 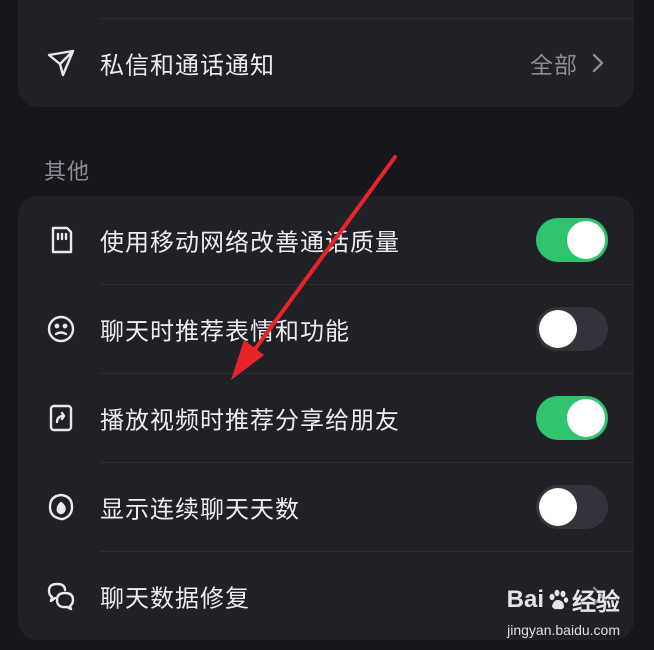 I want to click on row-label: 显示连续聊天天数, so click(x=200, y=509).